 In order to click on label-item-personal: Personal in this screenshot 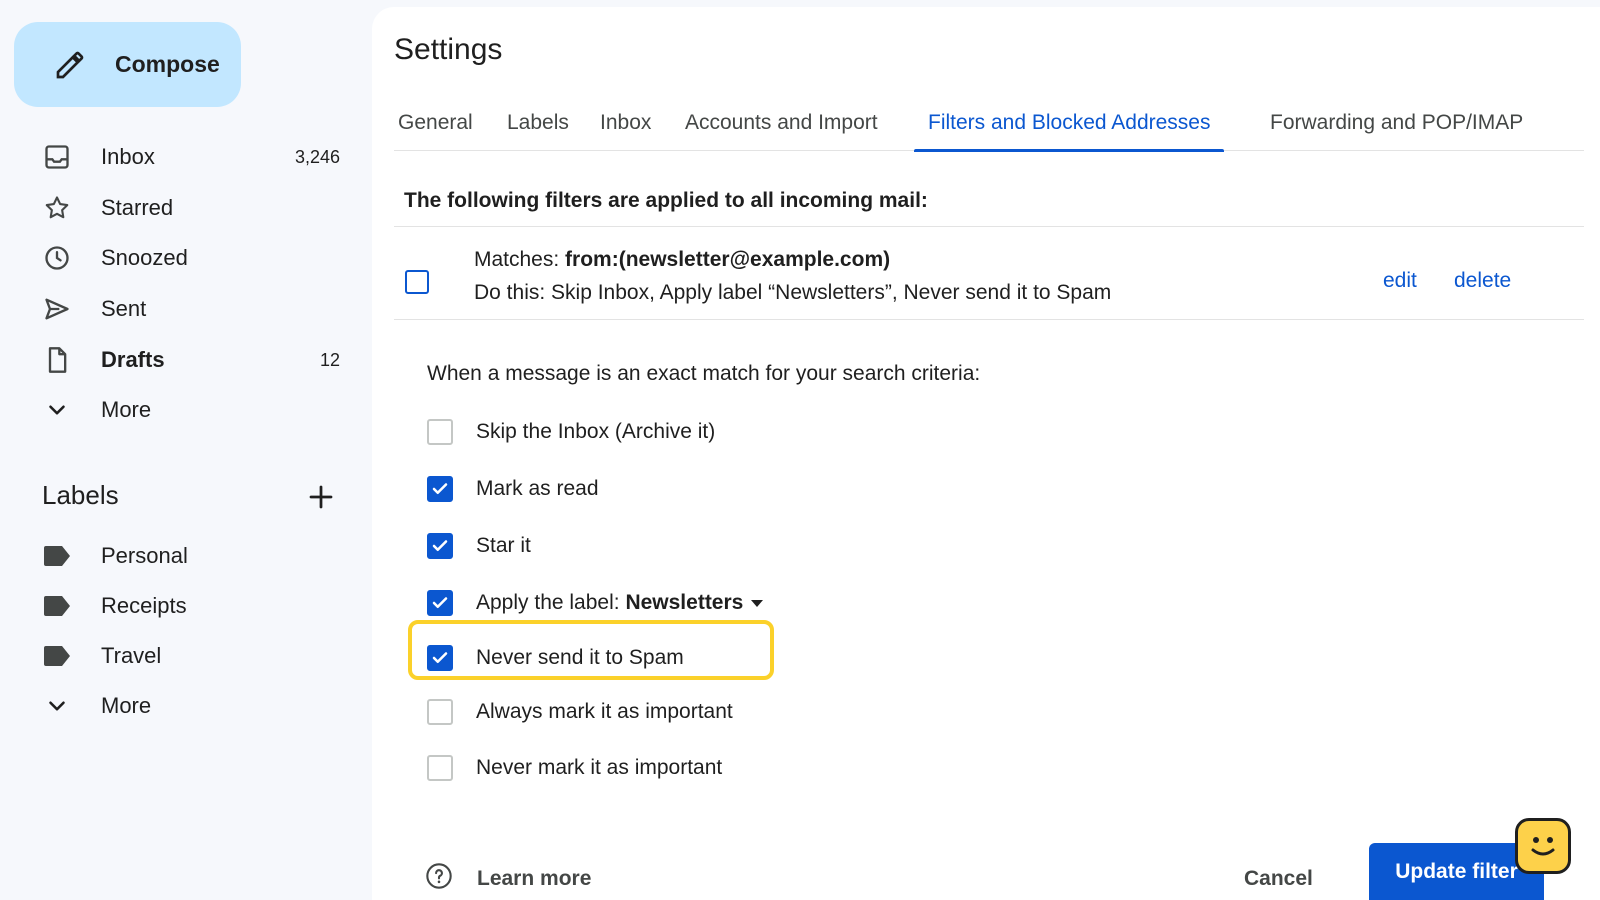, I will do `click(186, 556)`.